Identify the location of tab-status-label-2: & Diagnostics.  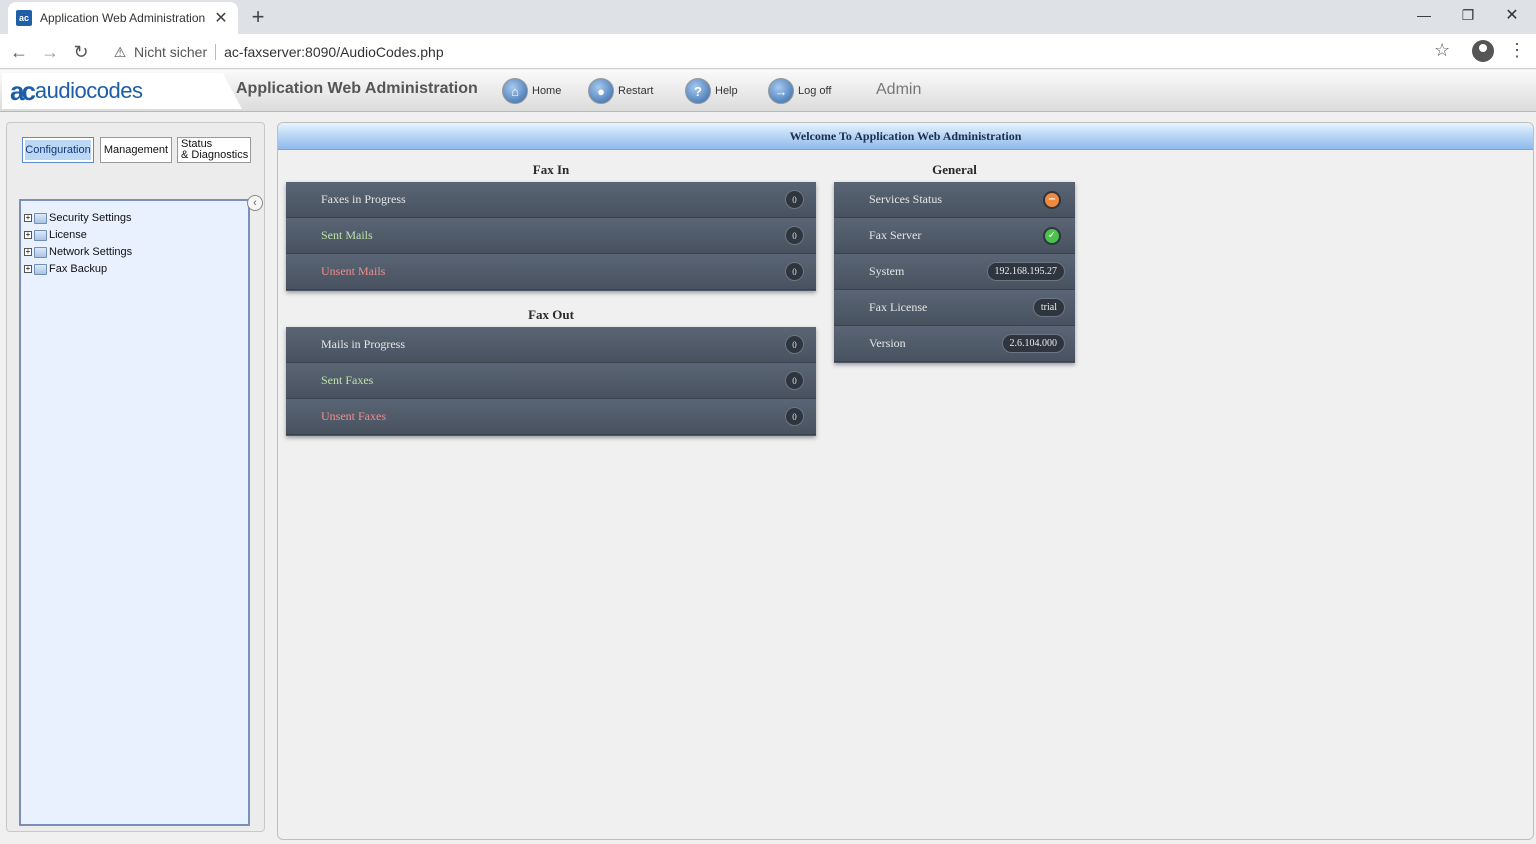
(215, 155).